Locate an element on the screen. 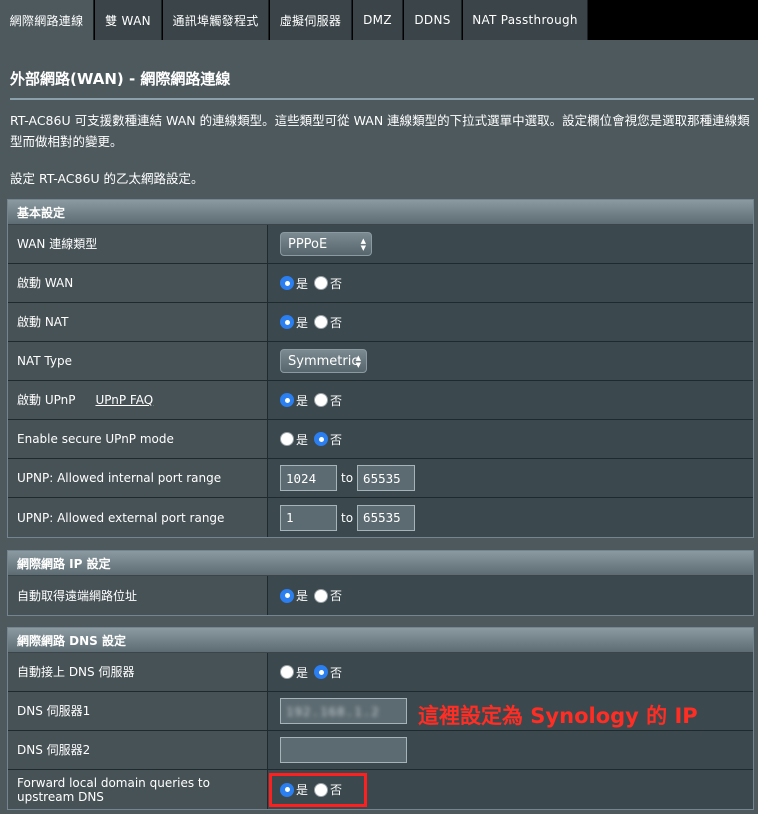  row-label: DNS 伺服器1 is located at coordinates (138, 711).